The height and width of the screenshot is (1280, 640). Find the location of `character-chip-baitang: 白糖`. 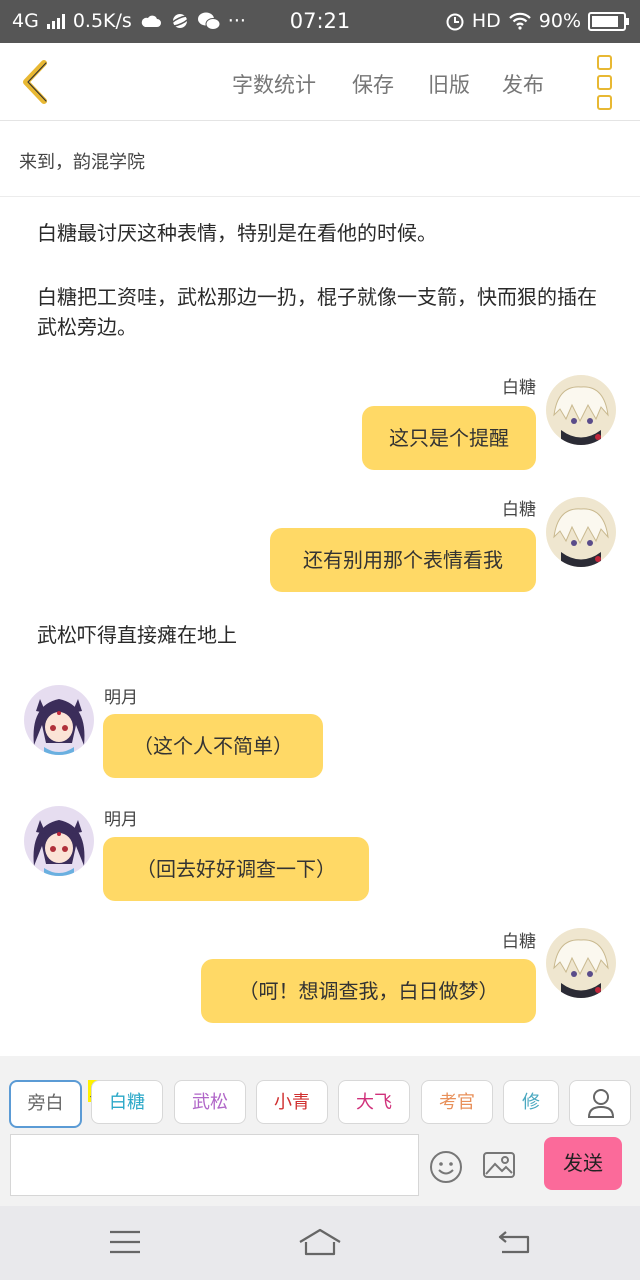

character-chip-baitang: 白糖 is located at coordinates (127, 1102).